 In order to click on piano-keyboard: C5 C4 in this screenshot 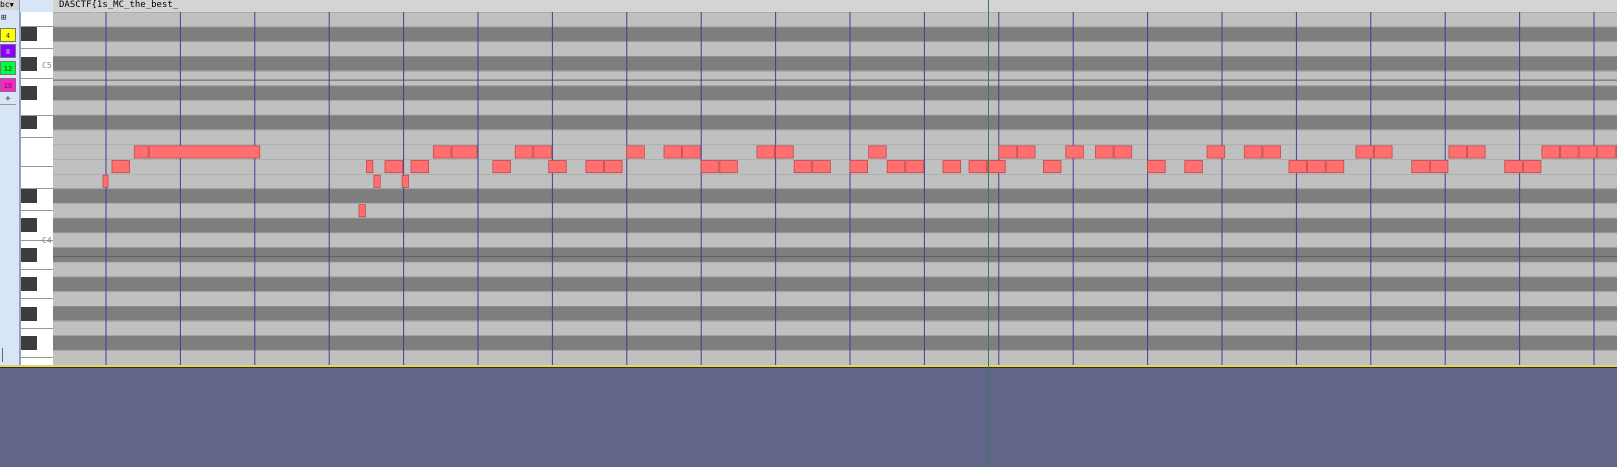, I will do `click(37, 188)`.